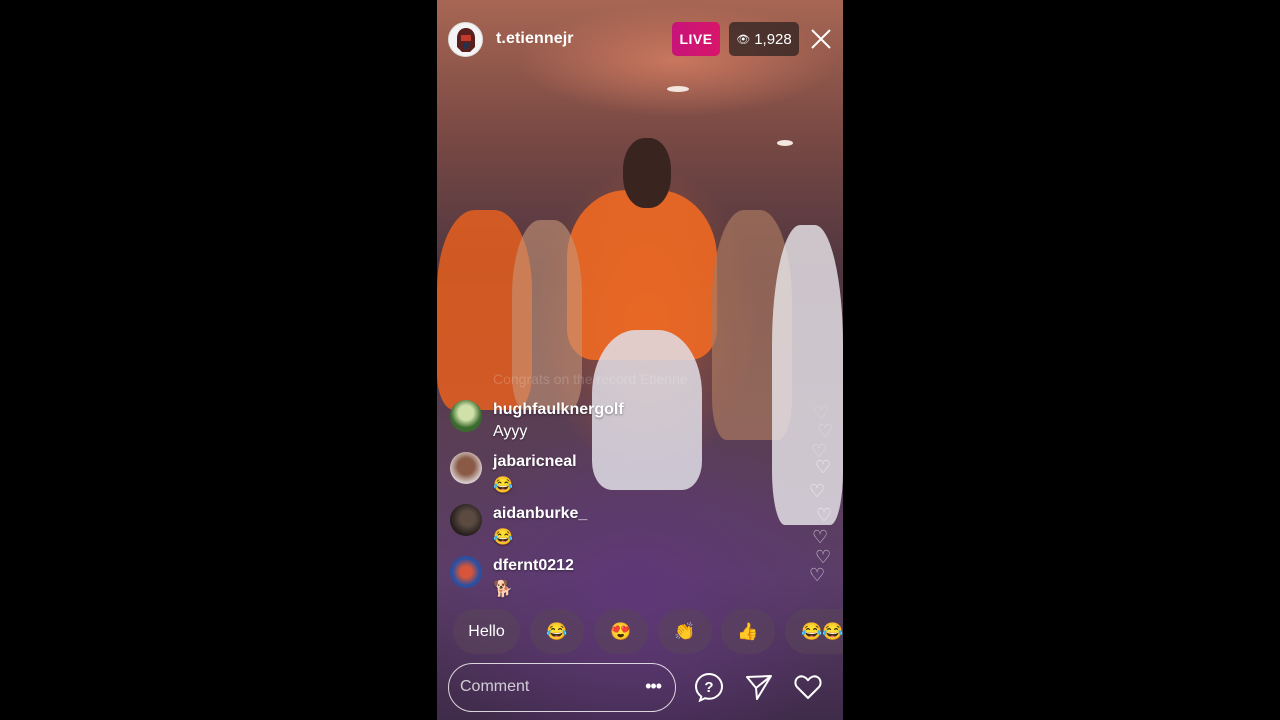 The image size is (1280, 720). Describe the element at coordinates (557, 631) in the screenshot. I see `quick-reply-chip: 😂` at that location.